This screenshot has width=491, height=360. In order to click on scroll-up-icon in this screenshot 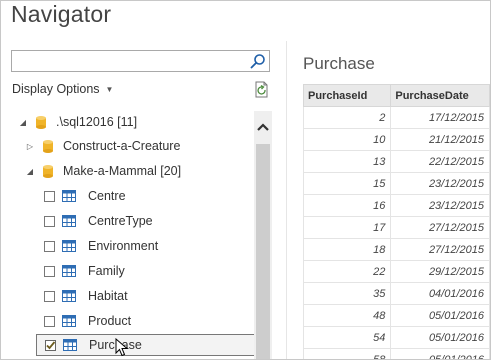, I will do `click(263, 128)`.